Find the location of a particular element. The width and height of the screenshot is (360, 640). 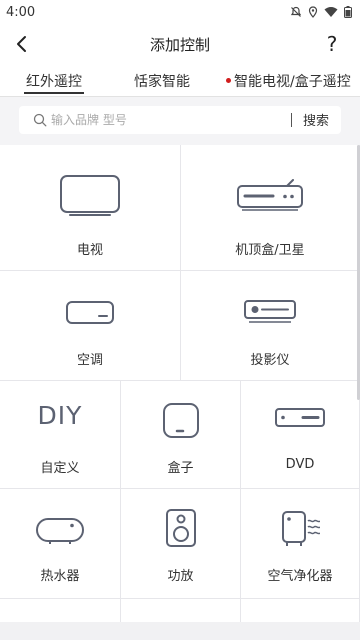

device-box: 盒子 is located at coordinates (181, 435).